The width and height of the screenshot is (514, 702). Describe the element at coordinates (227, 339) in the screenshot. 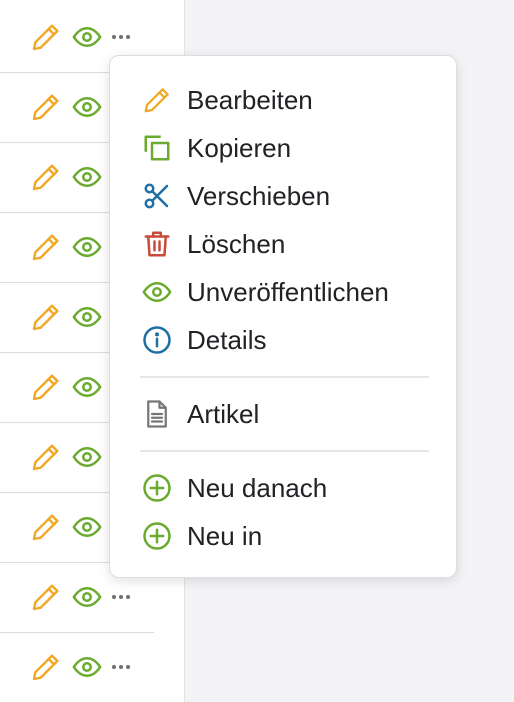

I see `menu-item-label: Details` at that location.